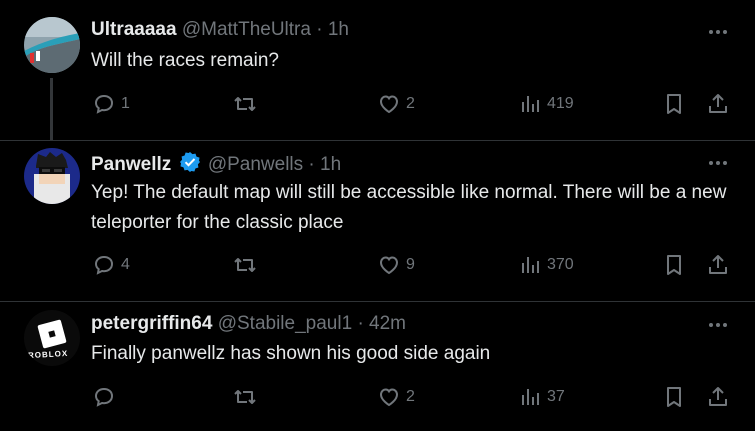 This screenshot has height=431, width=755. What do you see at coordinates (255, 164) in the screenshot?
I see `user-handle: @Panwells` at bounding box center [255, 164].